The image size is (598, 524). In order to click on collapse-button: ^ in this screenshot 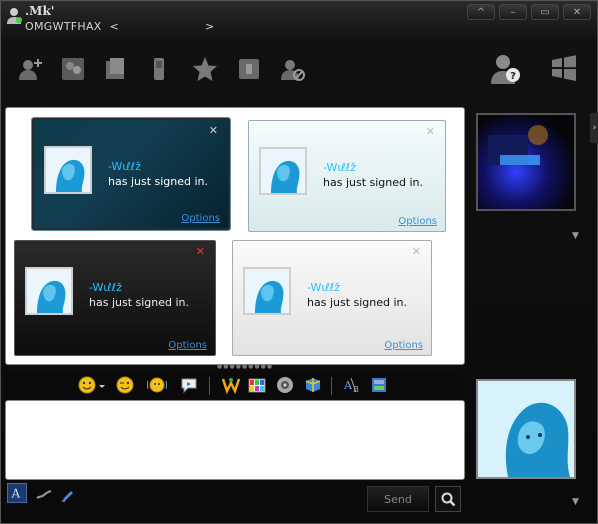, I will do `click(481, 12)`.